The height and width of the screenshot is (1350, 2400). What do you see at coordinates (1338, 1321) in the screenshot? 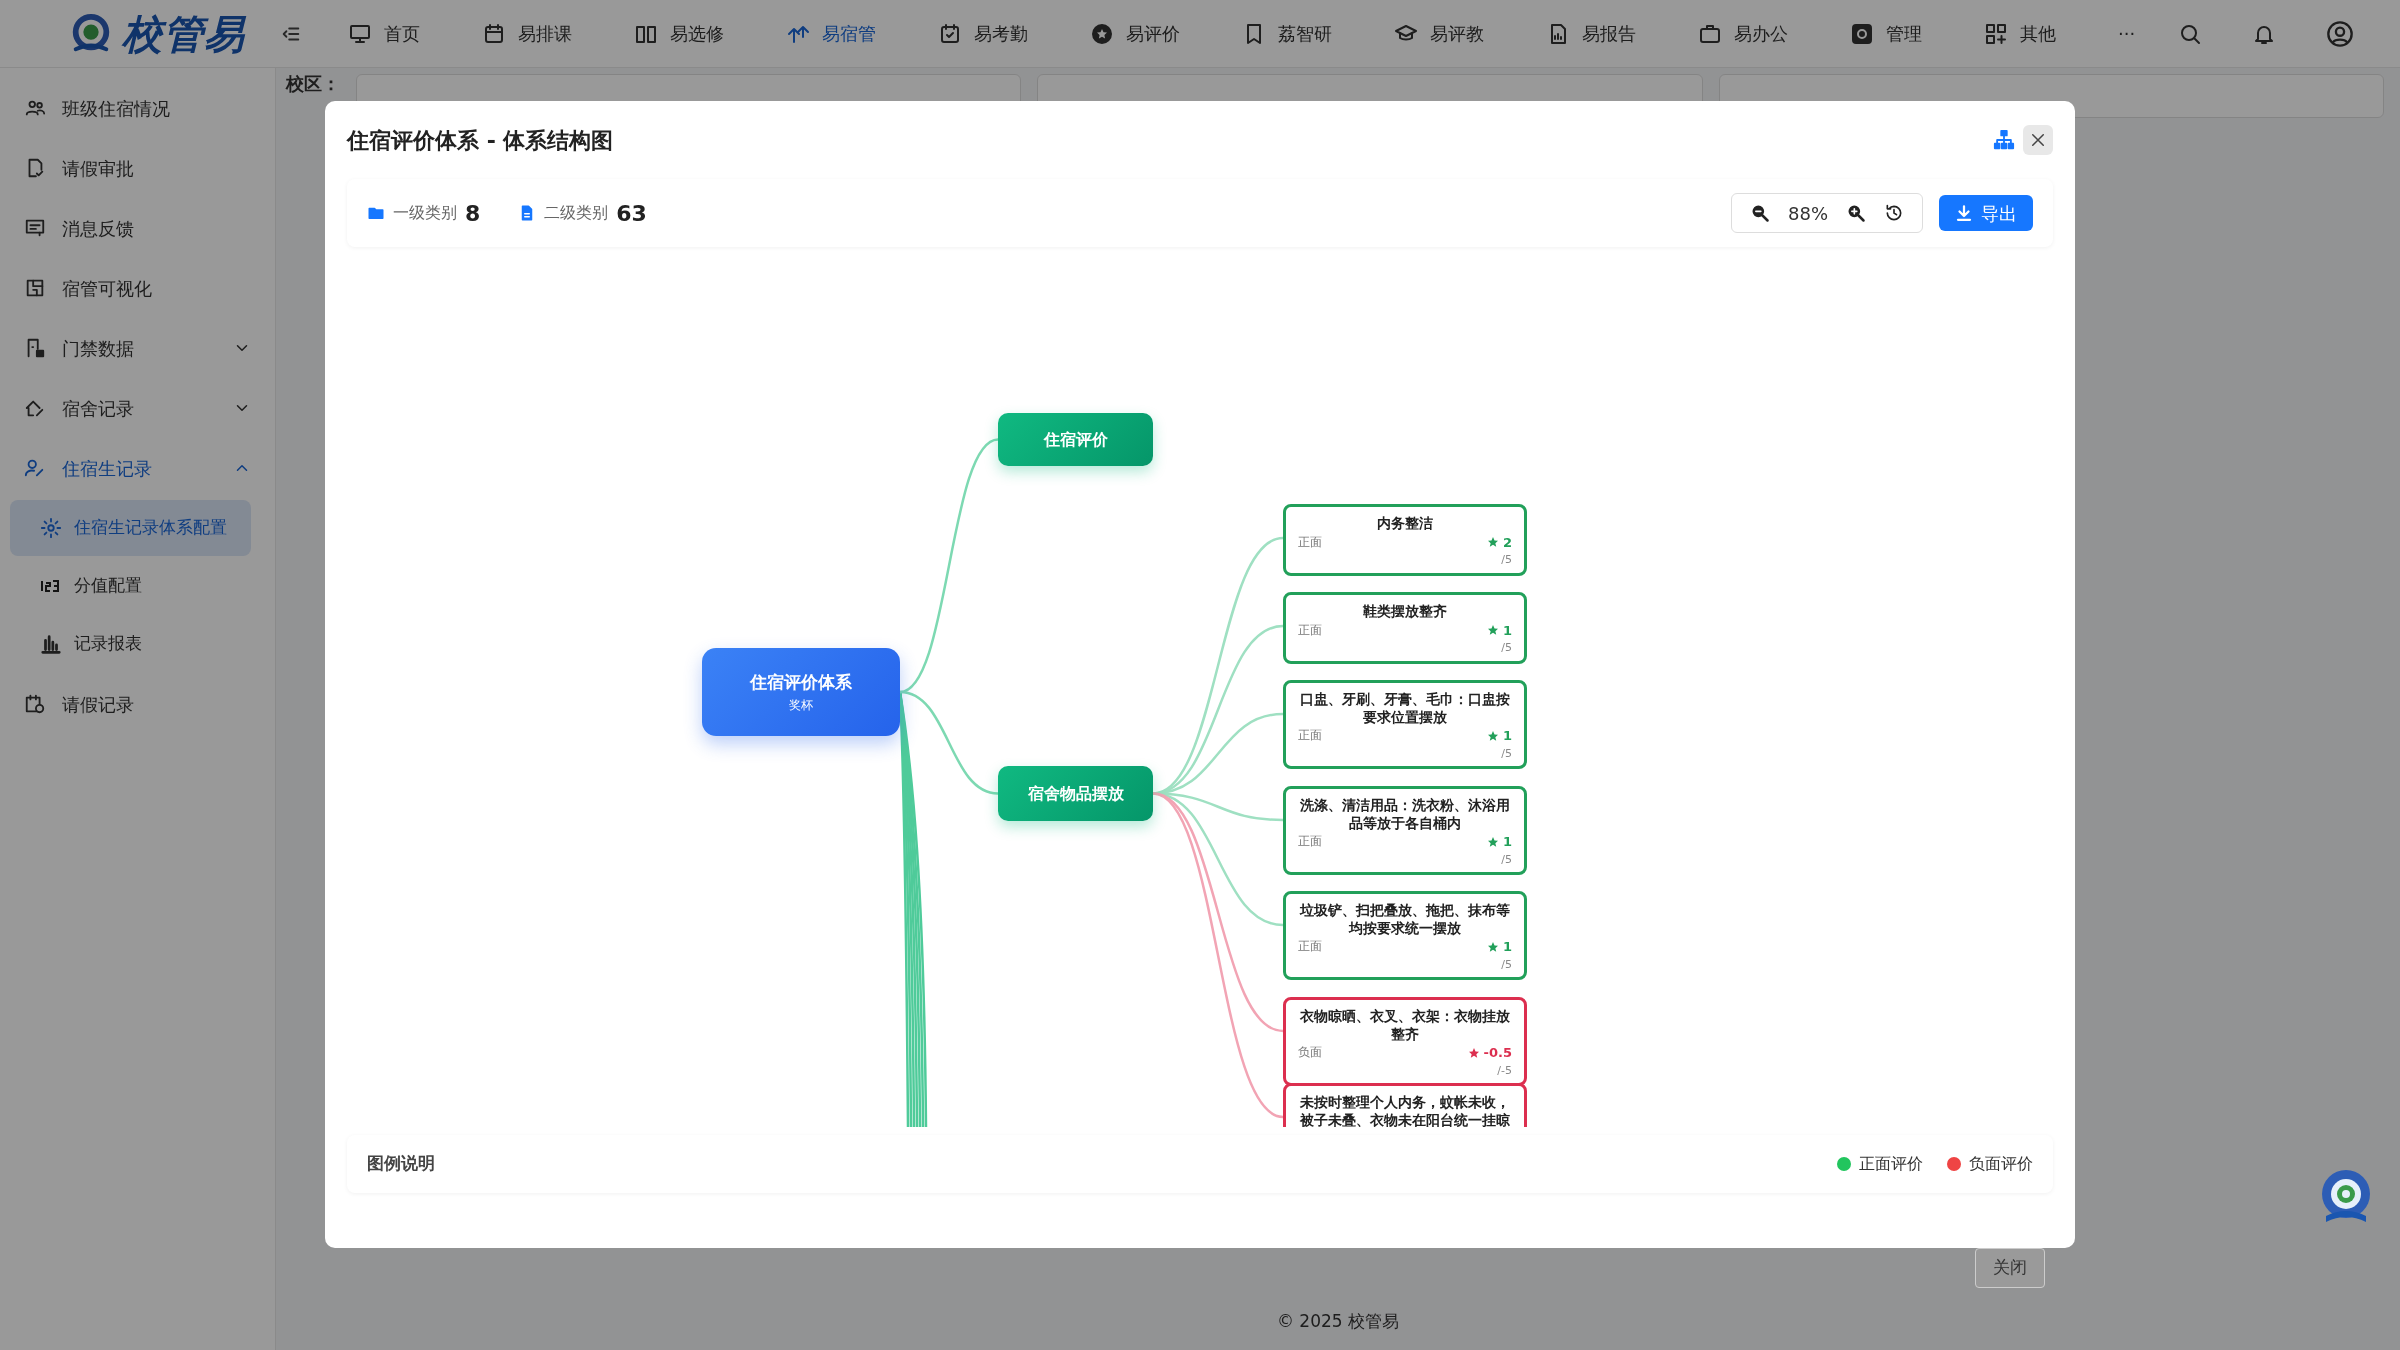
I see `footer-text: © 2025 校管易` at bounding box center [1338, 1321].